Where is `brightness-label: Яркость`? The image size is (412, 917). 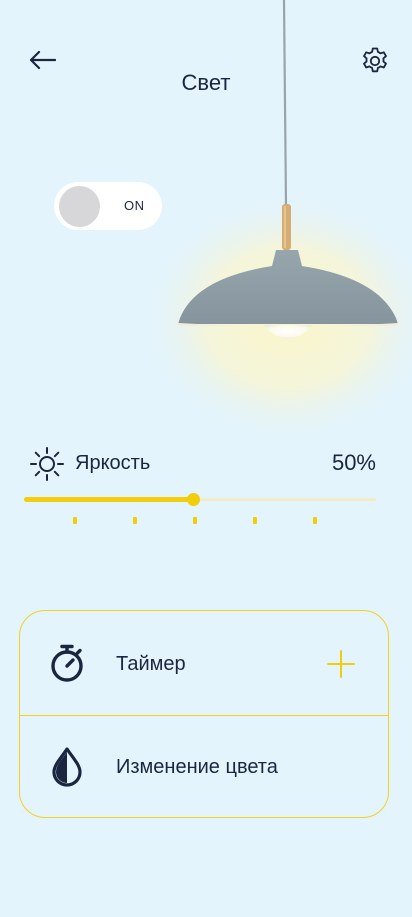
brightness-label: Яркость is located at coordinates (113, 463).